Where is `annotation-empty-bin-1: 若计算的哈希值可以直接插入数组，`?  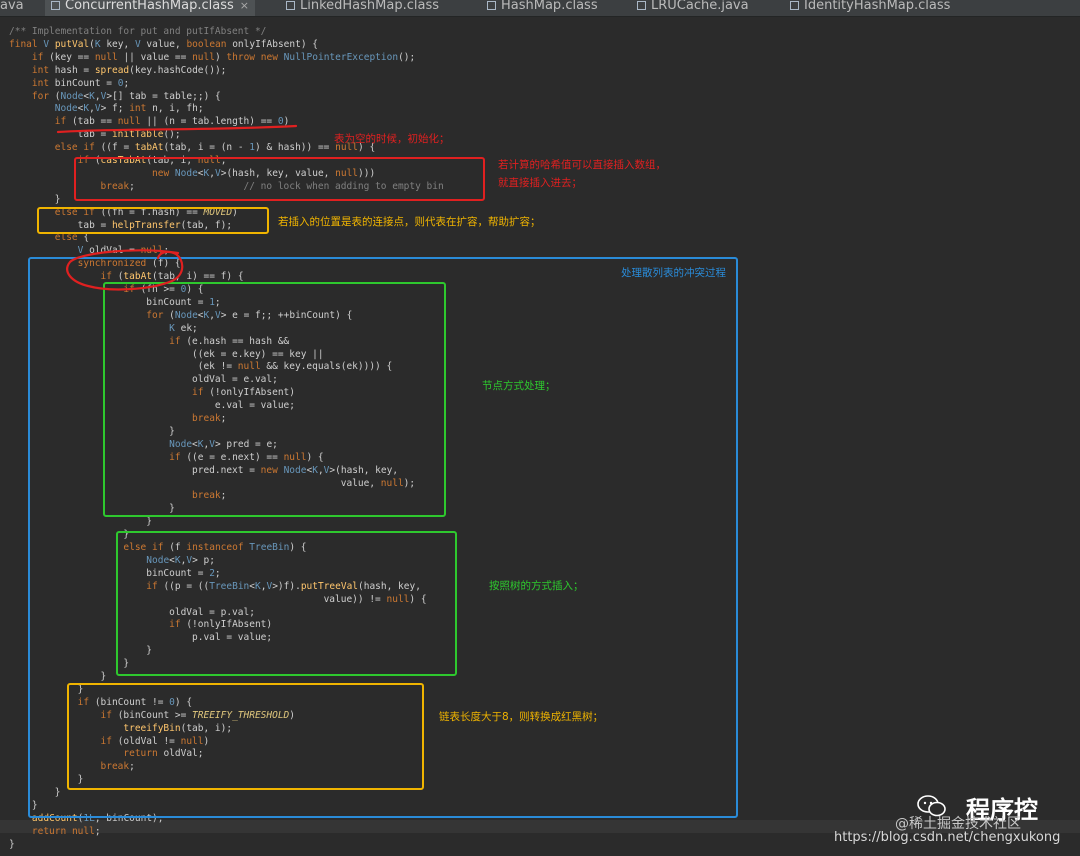
annotation-empty-bin-1: 若计算的哈希值可以直接插入数组， is located at coordinates (582, 165).